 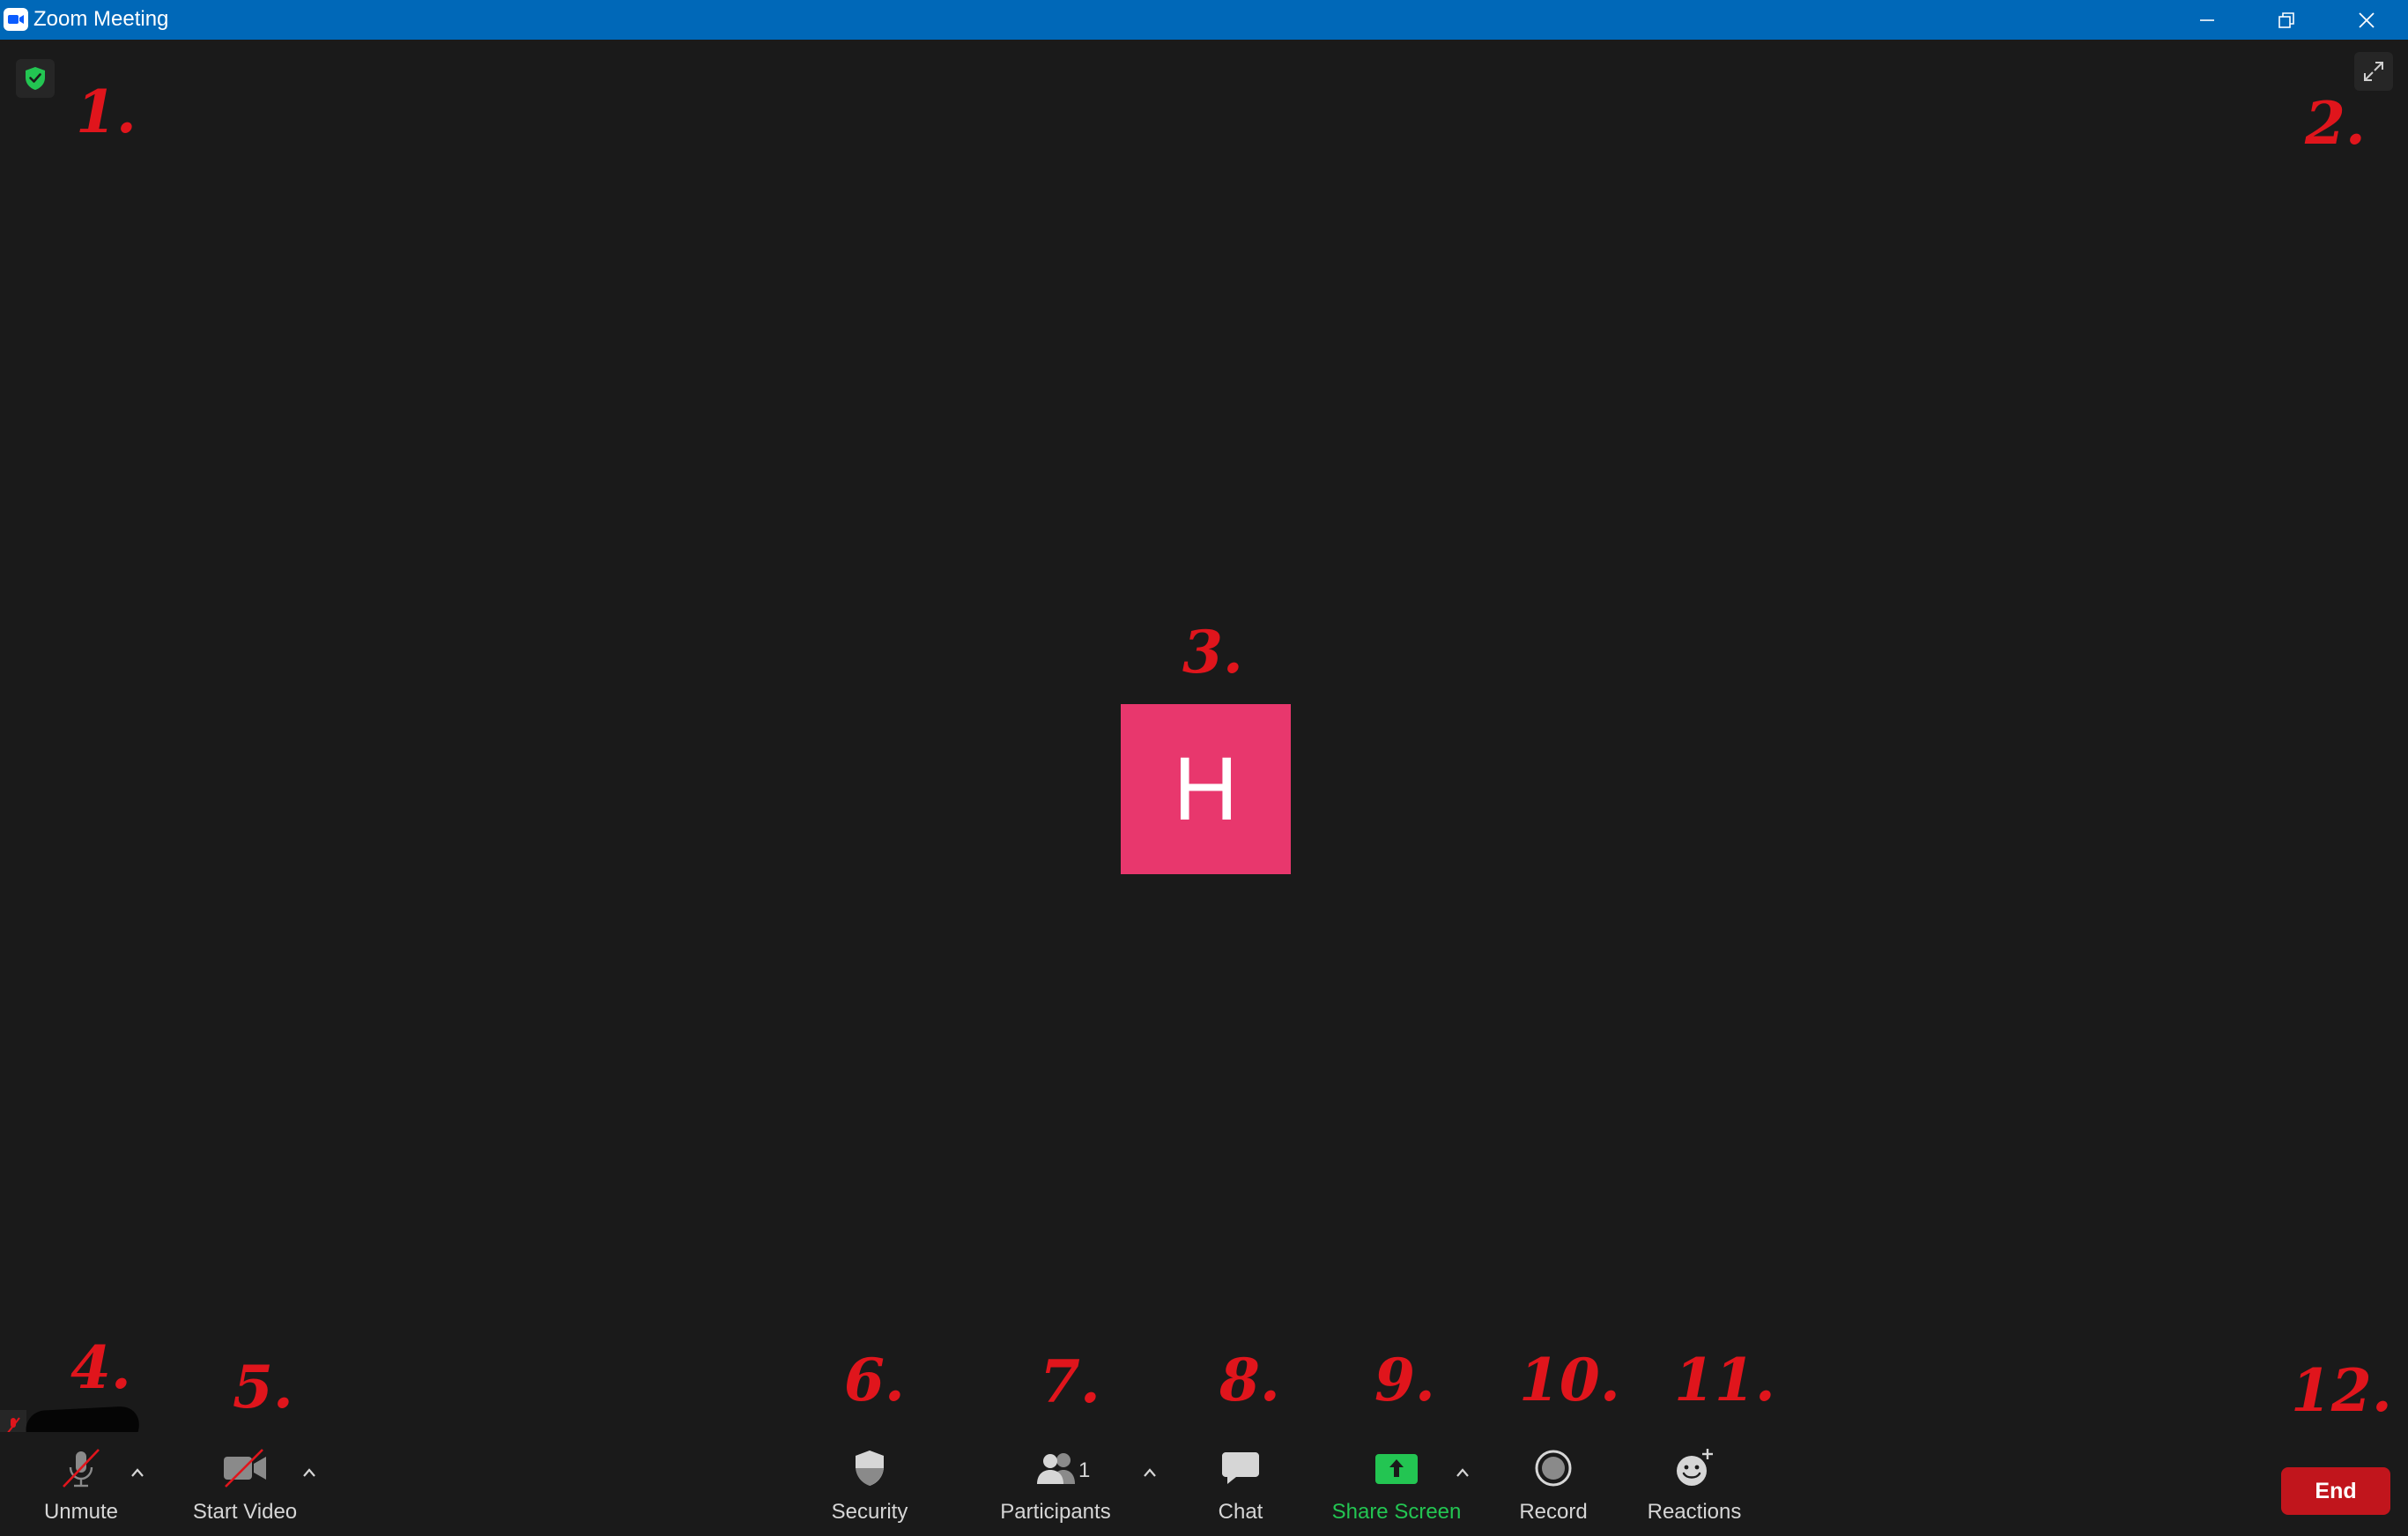 I want to click on chat-bubble-icon, so click(x=1240, y=1468).